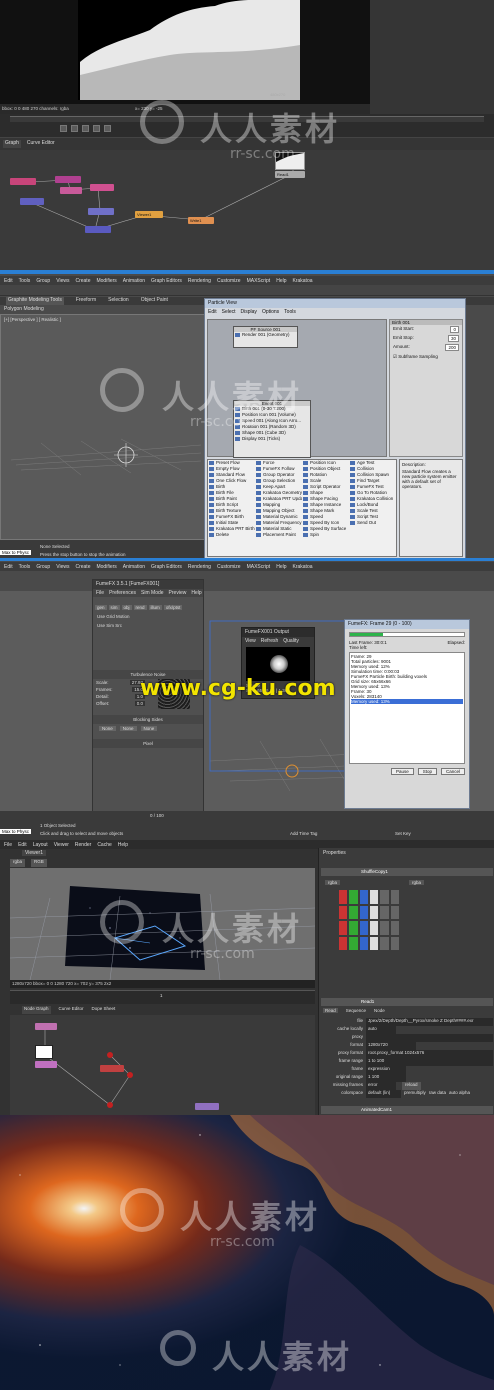 The height and width of the screenshot is (1390, 494). What do you see at coordinates (403, 833) in the screenshot?
I see `set-key-button: Set Key` at bounding box center [403, 833].